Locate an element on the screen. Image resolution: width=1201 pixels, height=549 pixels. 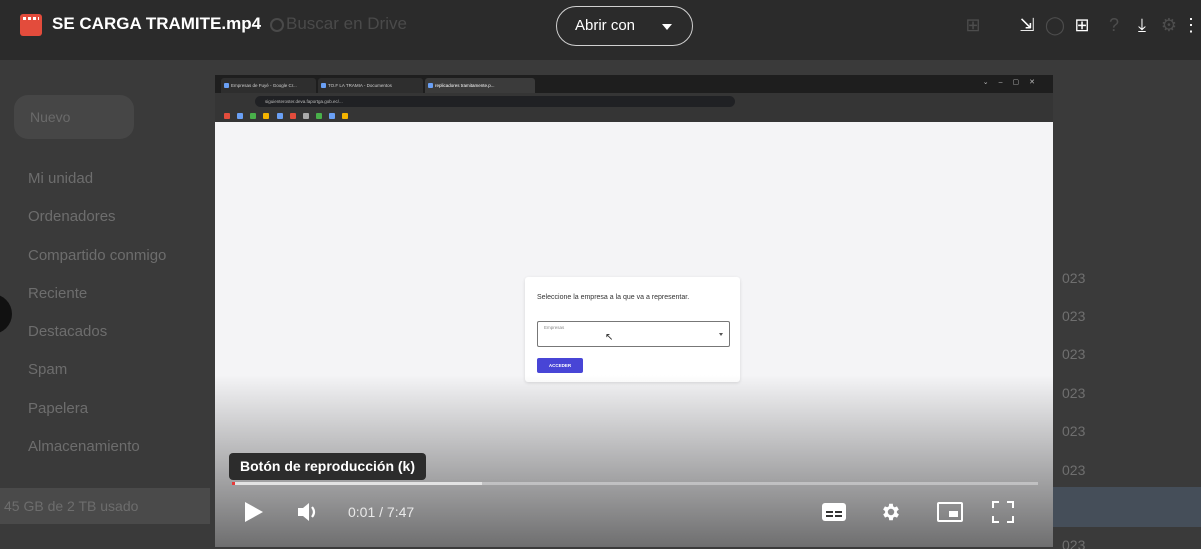
storage-usage: 45 GB de 2 TB usado is located at coordinates (105, 506).